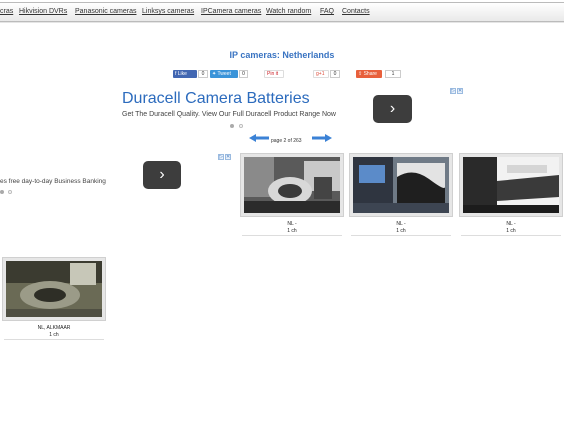  What do you see at coordinates (288, 11) in the screenshot?
I see `nav-item-watch-random: Watch random` at bounding box center [288, 11].